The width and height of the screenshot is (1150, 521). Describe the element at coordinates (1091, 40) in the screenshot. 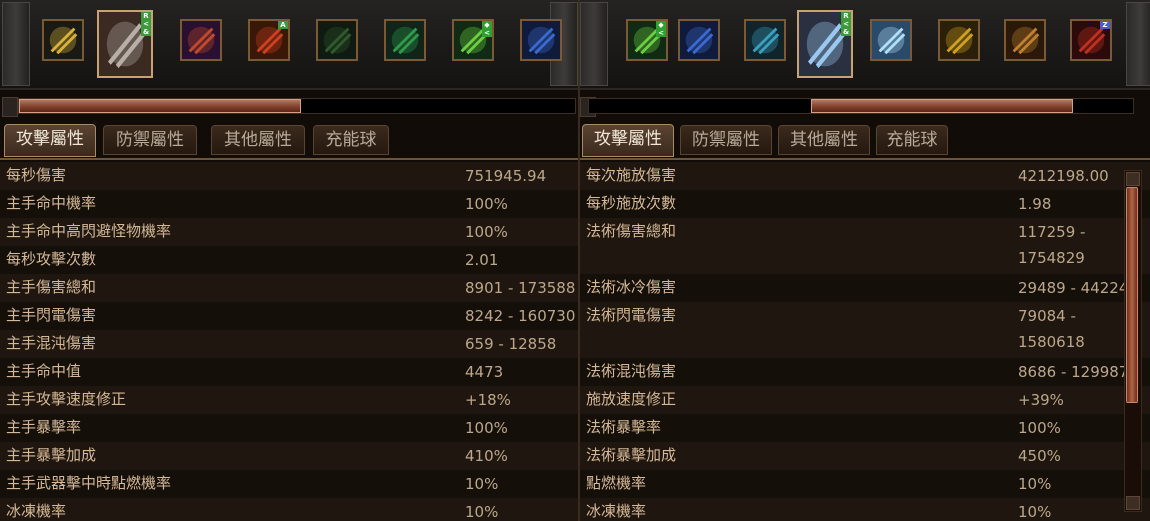

I see `skill-slot: Z` at that location.